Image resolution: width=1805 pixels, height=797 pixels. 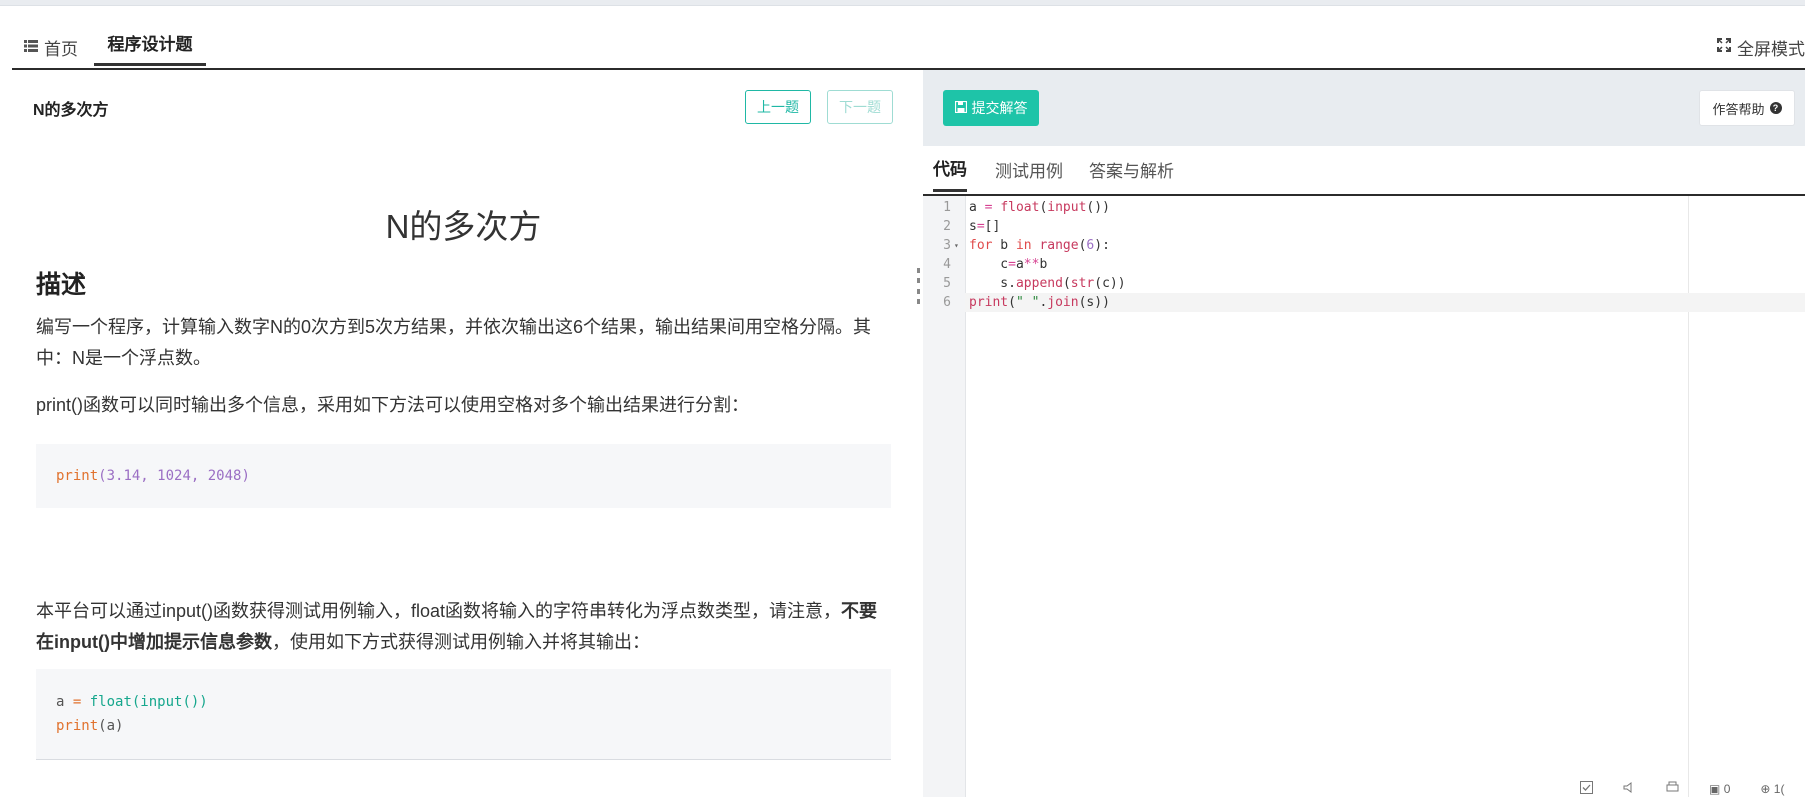 I want to click on panel-resize-handle, so click(x=919, y=286).